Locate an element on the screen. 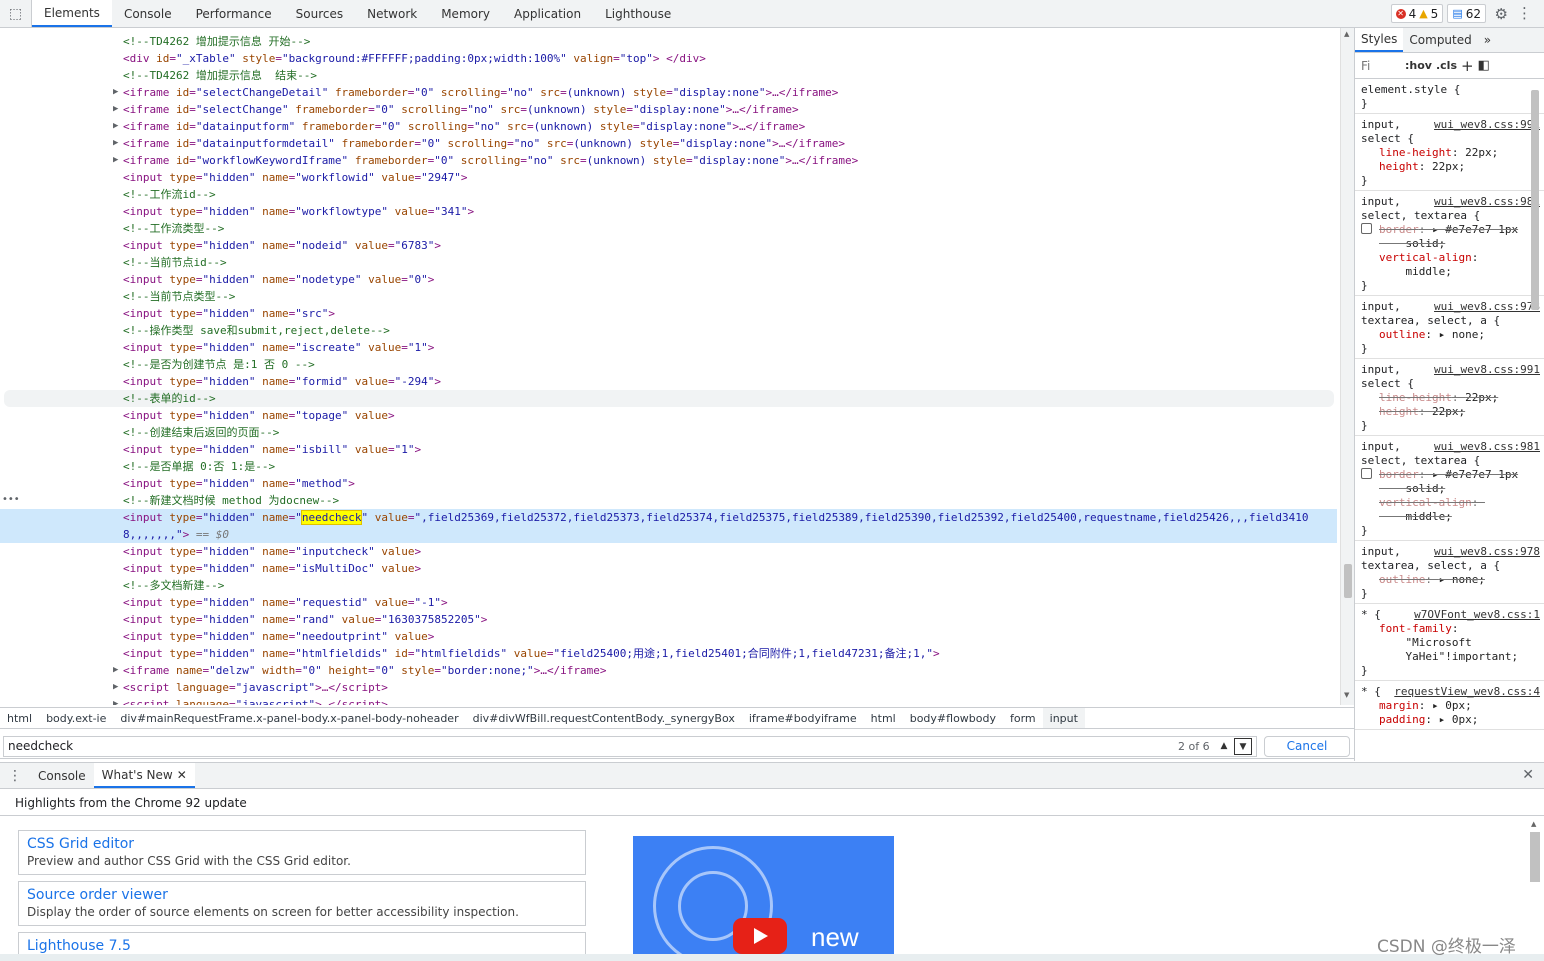  breadcrumb-item: body.ext-ie is located at coordinates (76, 718).